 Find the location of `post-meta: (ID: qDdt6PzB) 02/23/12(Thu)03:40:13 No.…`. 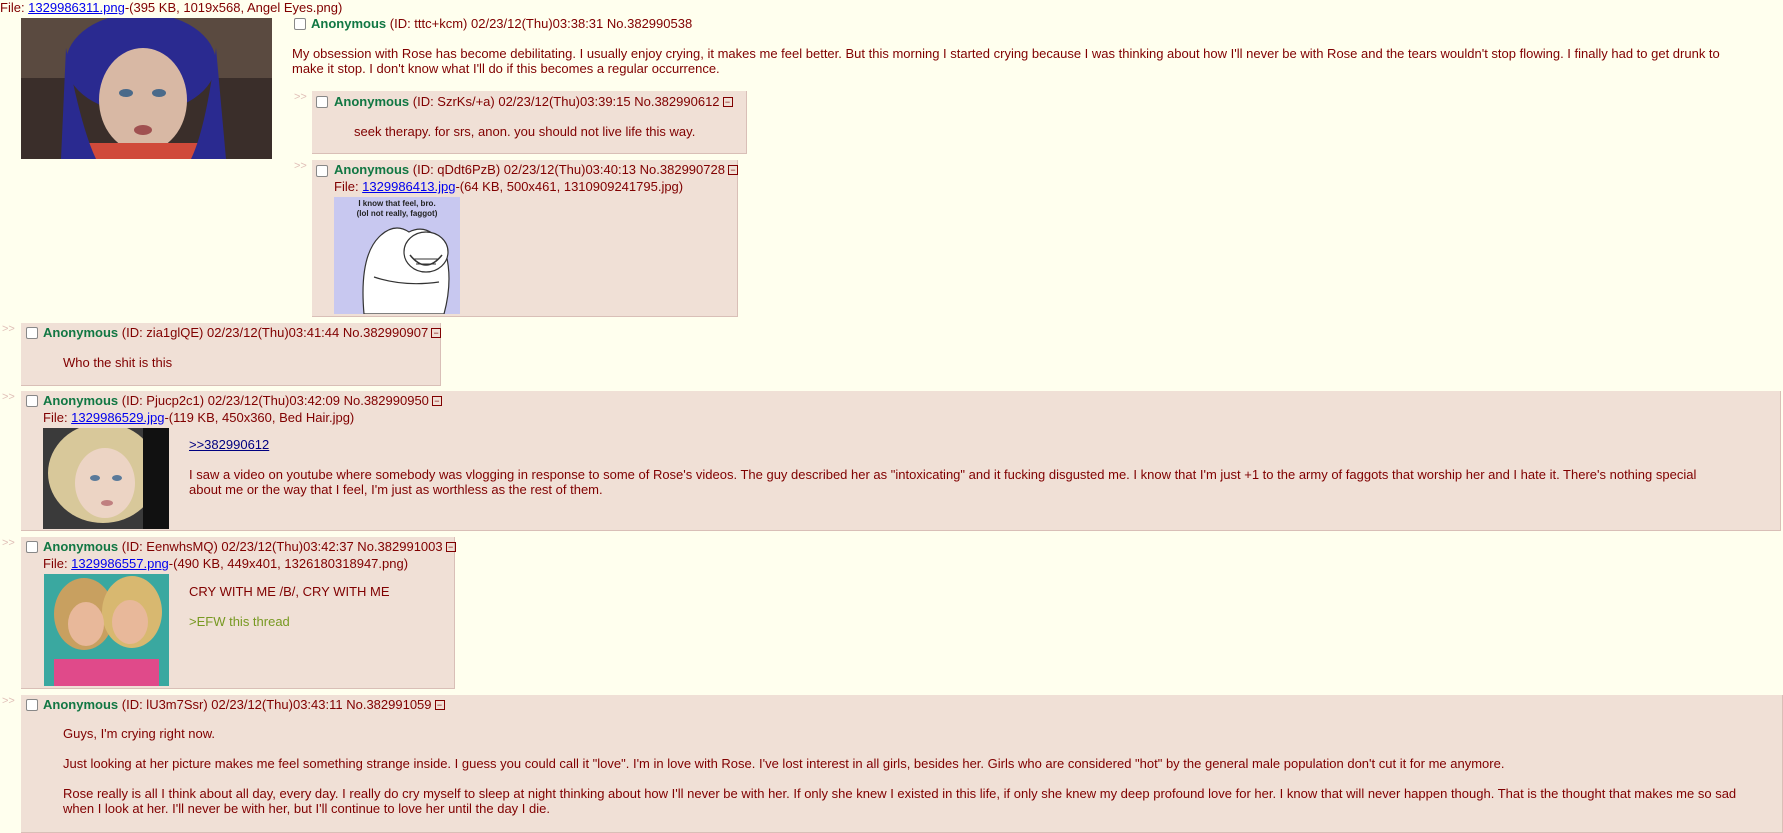

post-meta: (ID: qDdt6PzB) 02/23/12(Thu)03:40:13 No.… is located at coordinates (568, 169).